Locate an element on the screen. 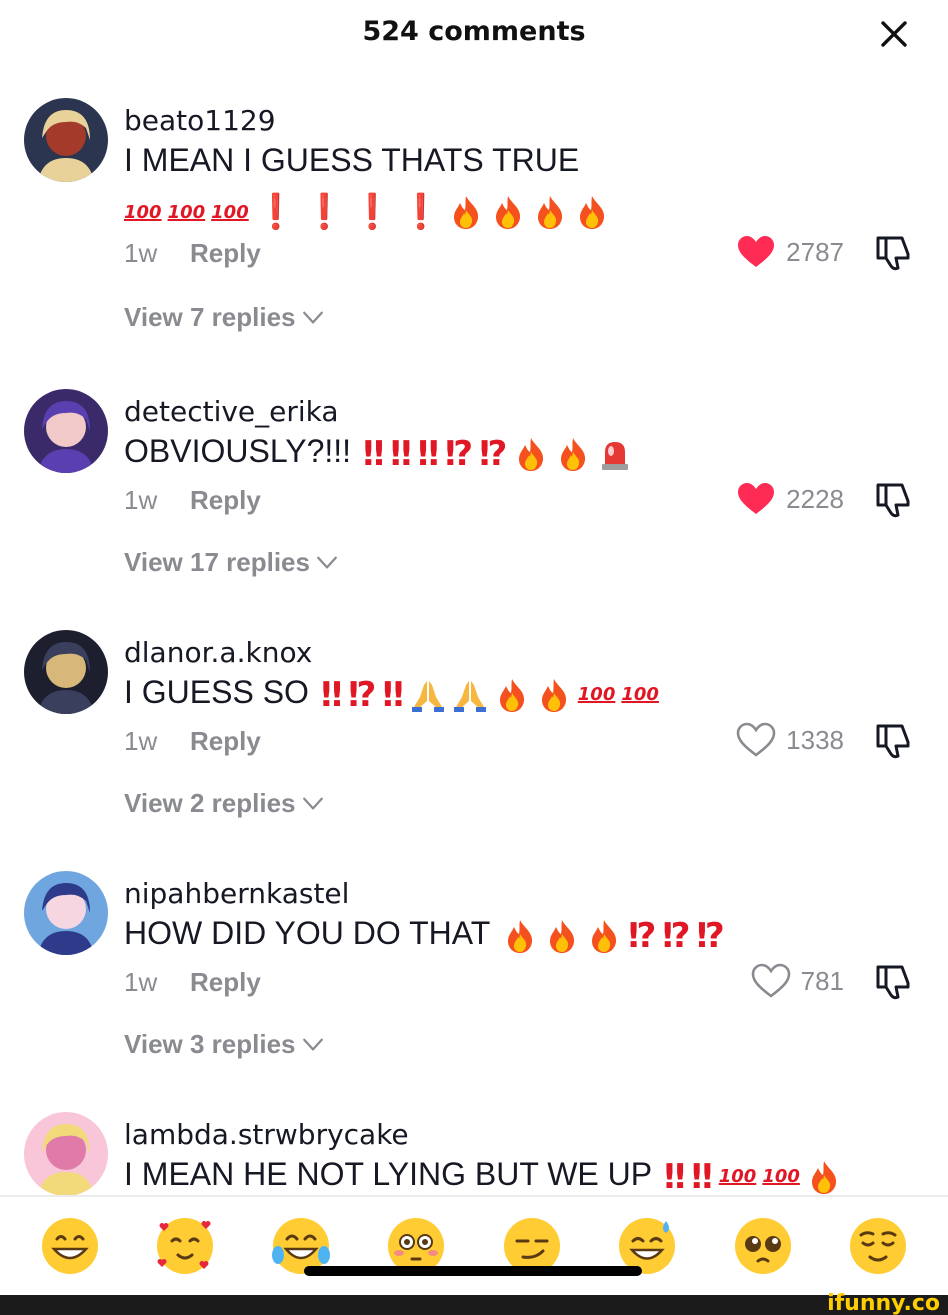 The width and height of the screenshot is (948, 1315). comment-emojis: 100 100 100 ❗ ❗ ❗ ❗ is located at coordinates (367, 212).